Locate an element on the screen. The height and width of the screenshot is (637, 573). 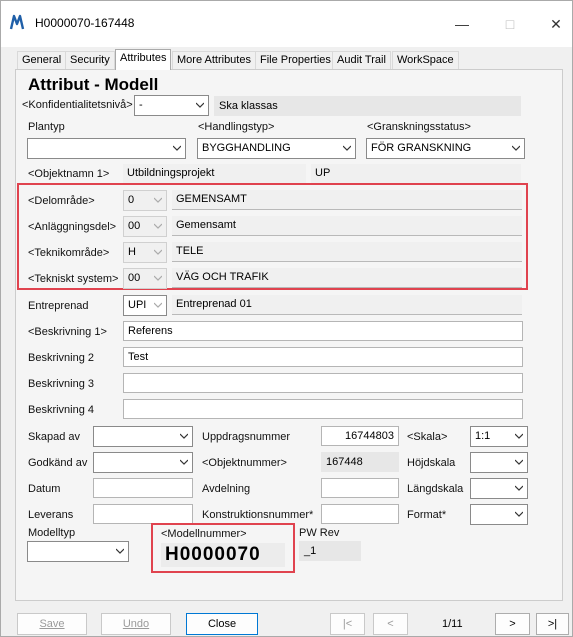
anlaggningsdel-code: 00 is located at coordinates (134, 226).